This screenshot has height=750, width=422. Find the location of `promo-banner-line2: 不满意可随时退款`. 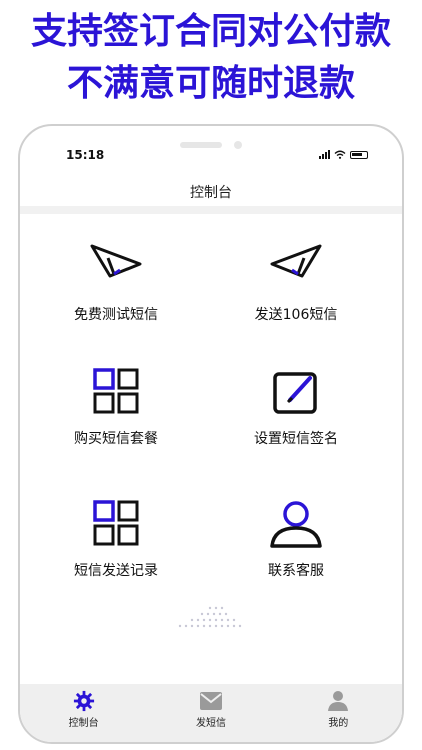

promo-banner-line2: 不满意可随时退款 is located at coordinates (210, 83).